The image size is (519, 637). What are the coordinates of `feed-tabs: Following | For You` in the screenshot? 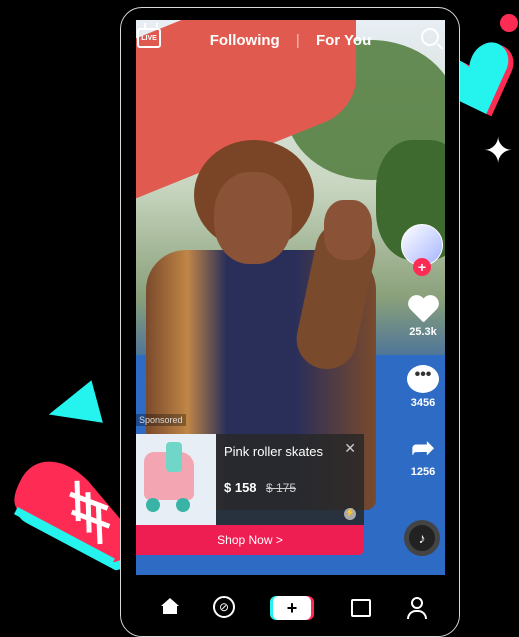 It's located at (290, 40).